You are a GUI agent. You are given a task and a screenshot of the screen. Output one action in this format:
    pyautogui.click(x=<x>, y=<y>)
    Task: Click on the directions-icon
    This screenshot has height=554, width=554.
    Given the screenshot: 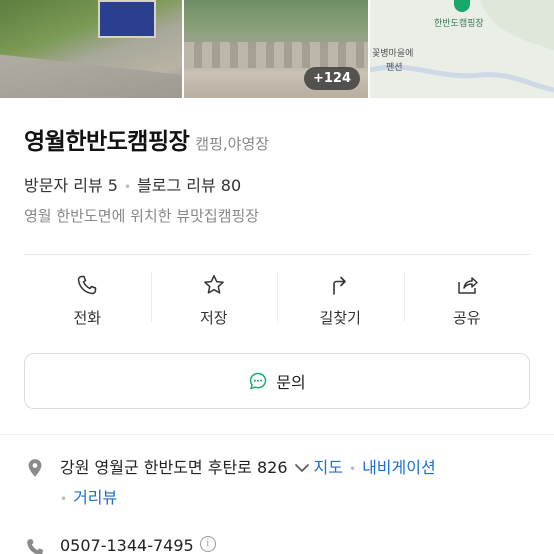 What is the action you would take?
    pyautogui.click(x=340, y=285)
    